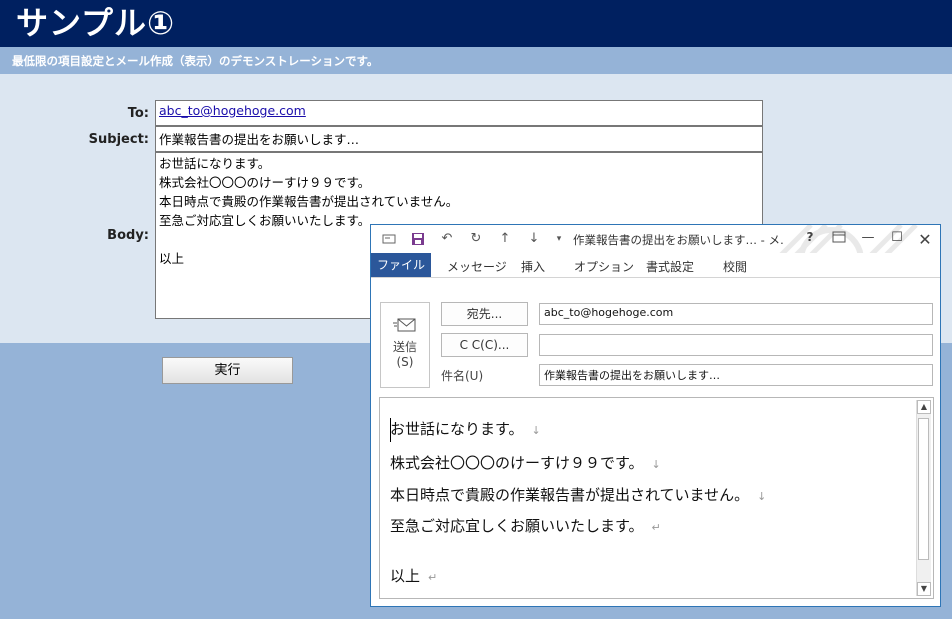  I want to click on scroll-up-icon: ▲, so click(924, 407).